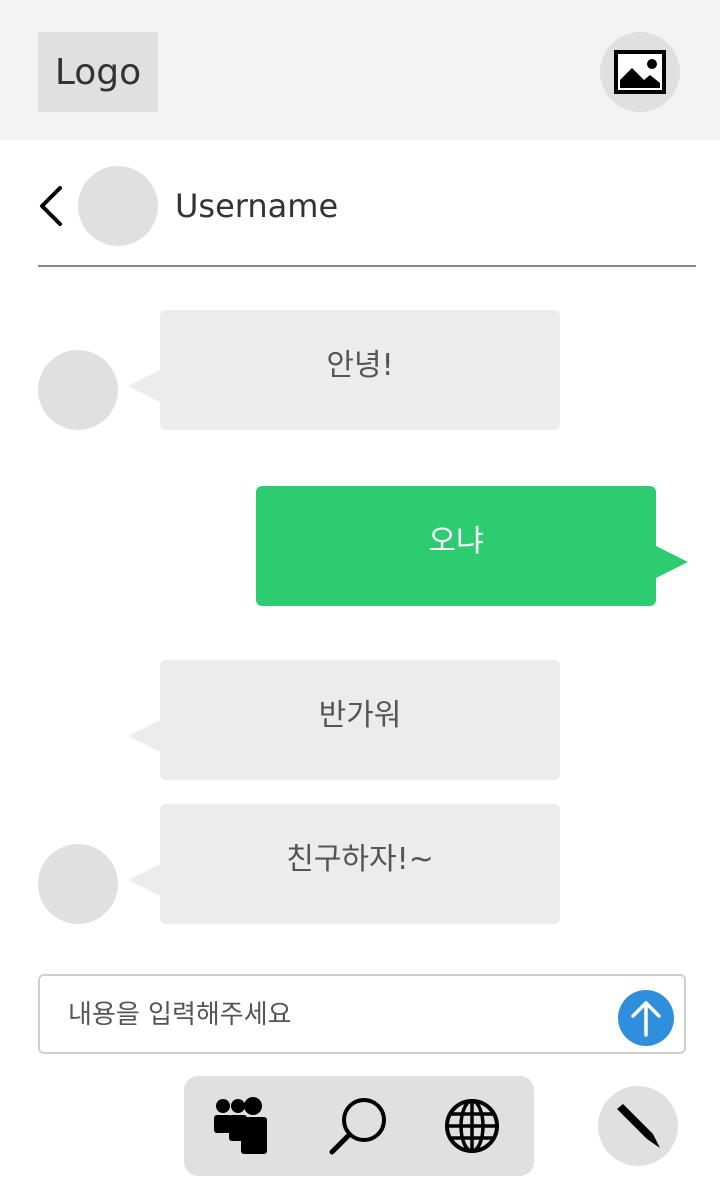  I want to click on header-divider, so click(367, 266).